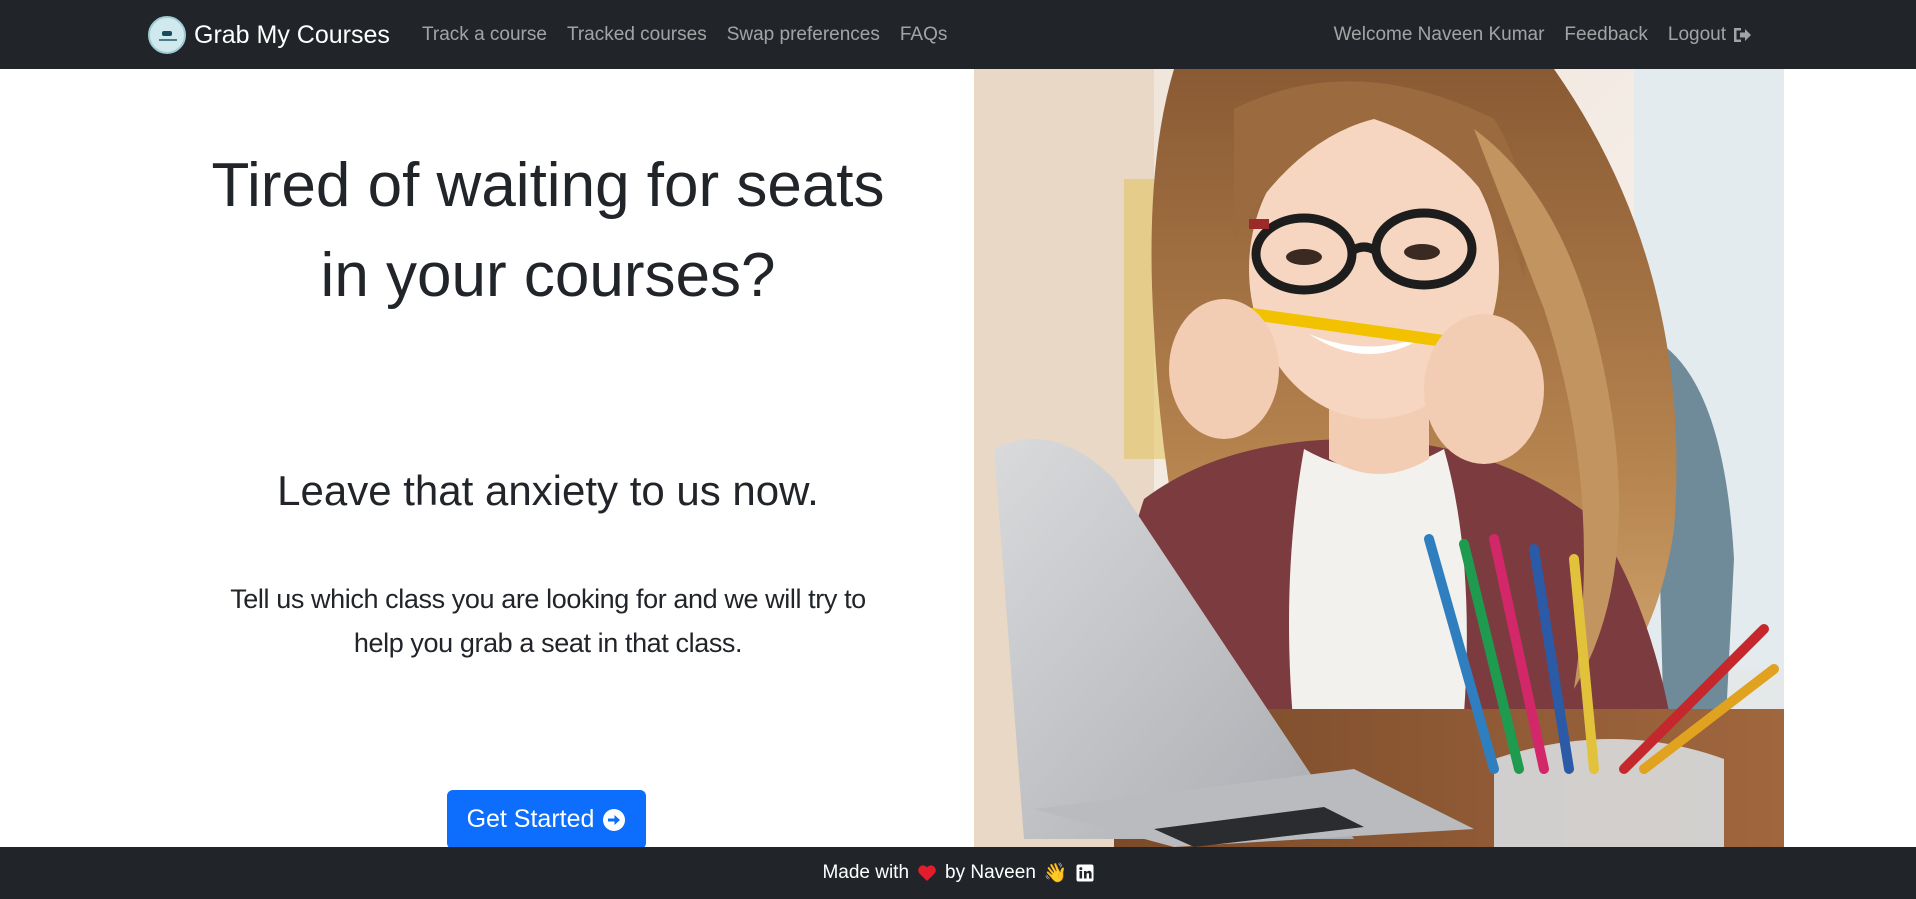 The image size is (1916, 899). I want to click on brand-link: Grab My Courses, so click(269, 35).